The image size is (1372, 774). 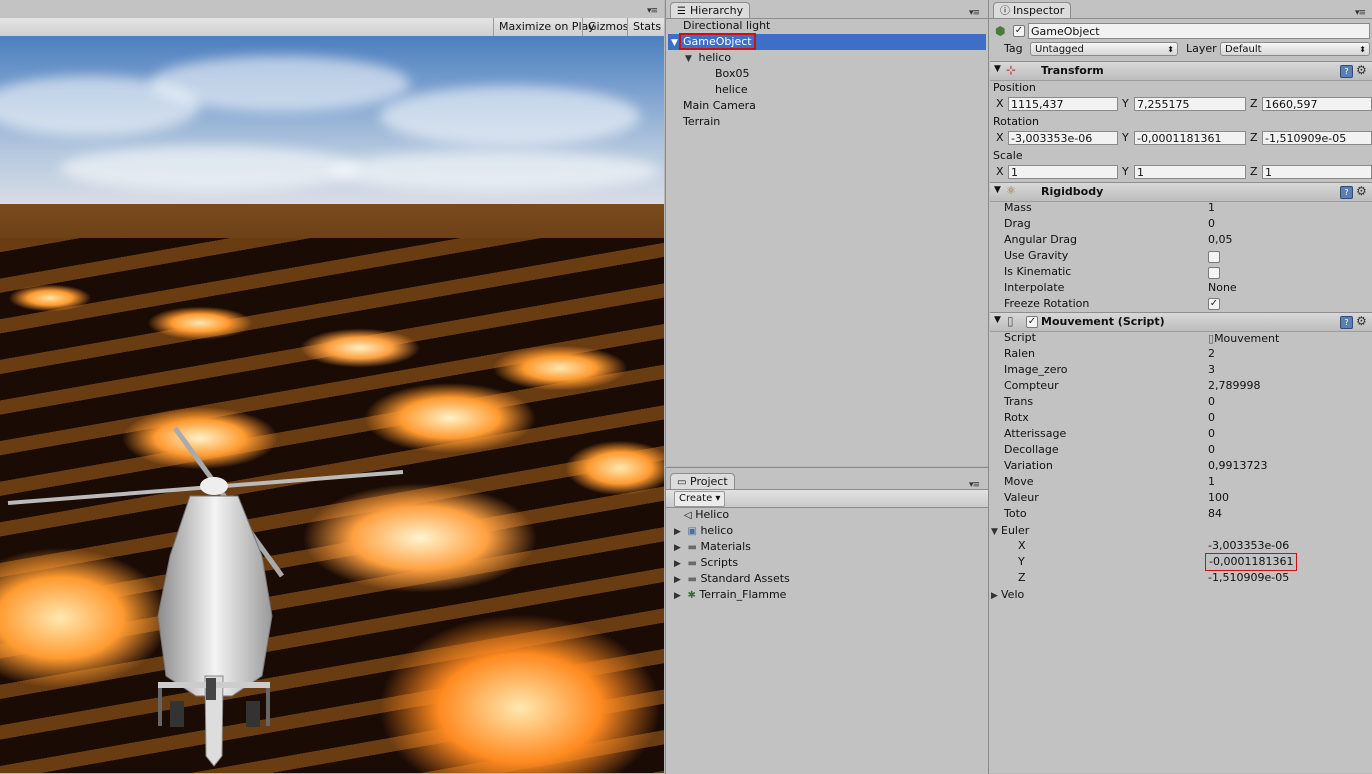 What do you see at coordinates (702, 481) in the screenshot?
I see `tab-project: ▭ Project` at bounding box center [702, 481].